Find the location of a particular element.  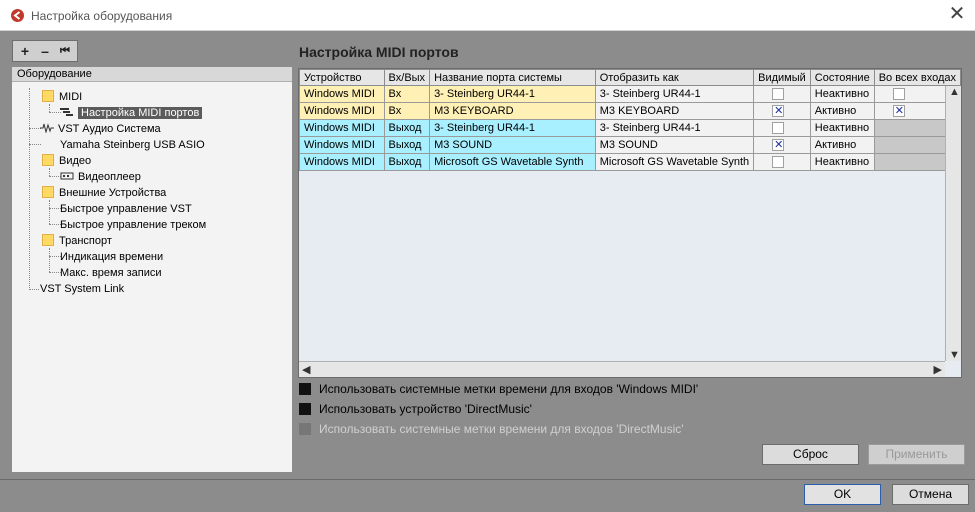

scroll-right-icon: ▶ is located at coordinates (938, 369).